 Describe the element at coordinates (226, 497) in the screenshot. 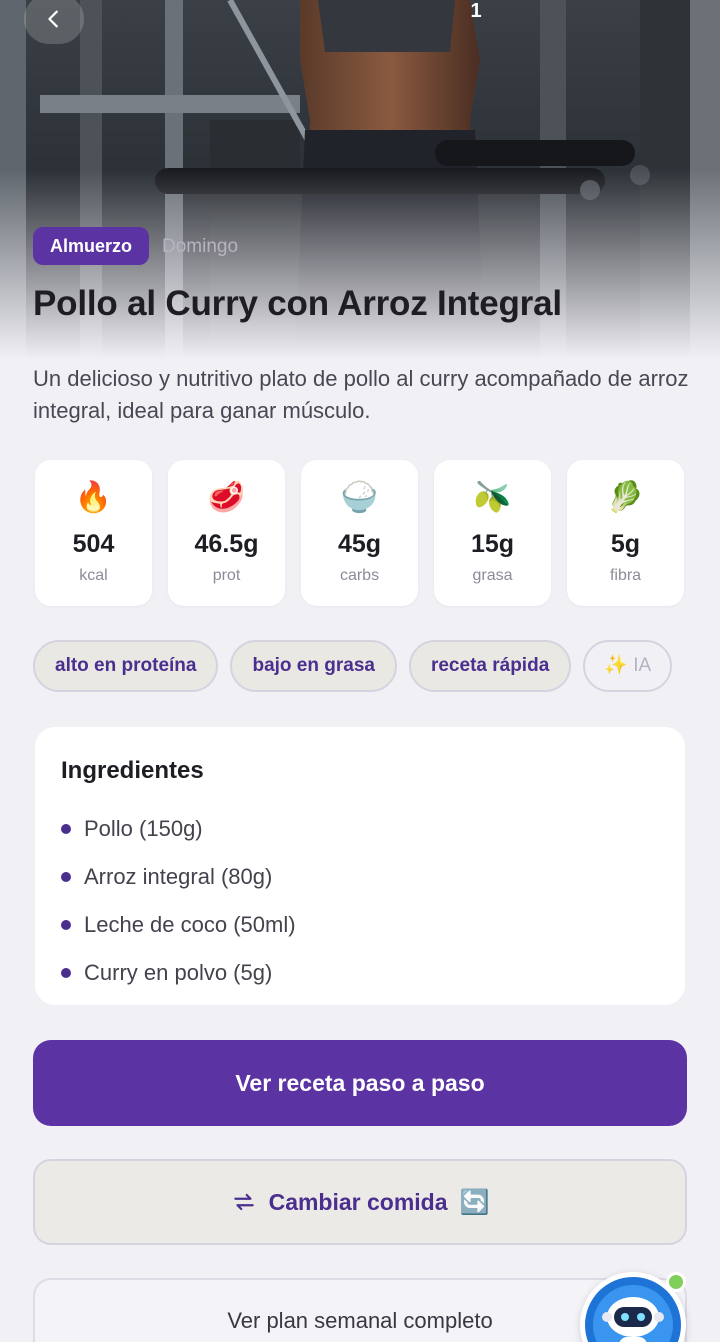

I see `meat-icon: 🥩` at that location.